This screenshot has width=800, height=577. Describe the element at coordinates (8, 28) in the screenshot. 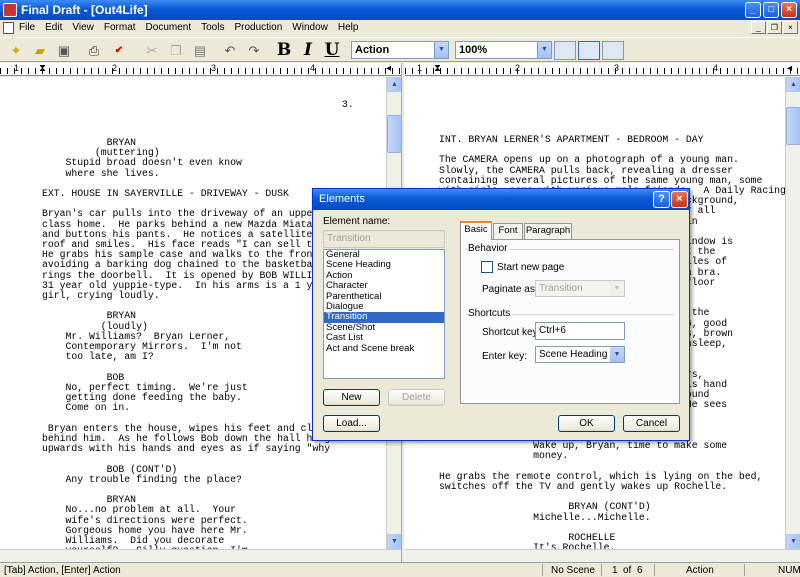

I see `document-icon` at that location.